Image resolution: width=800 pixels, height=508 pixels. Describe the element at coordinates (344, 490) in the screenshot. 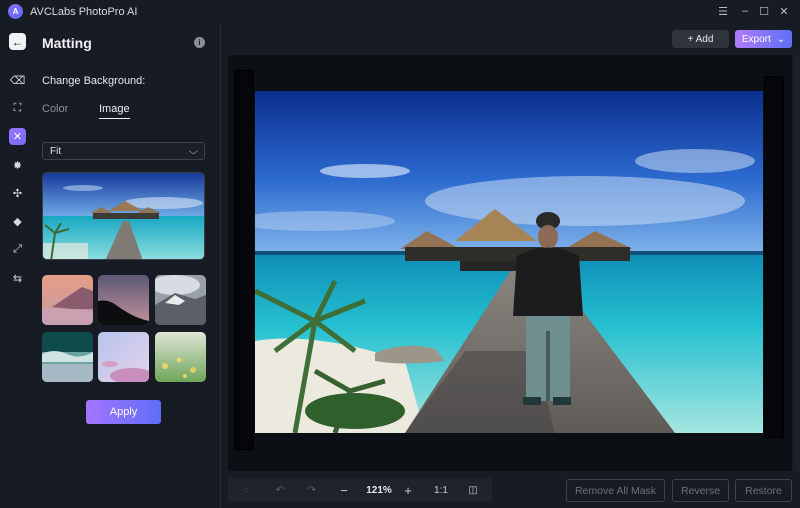

I see `zoom-out-icon: −` at that location.